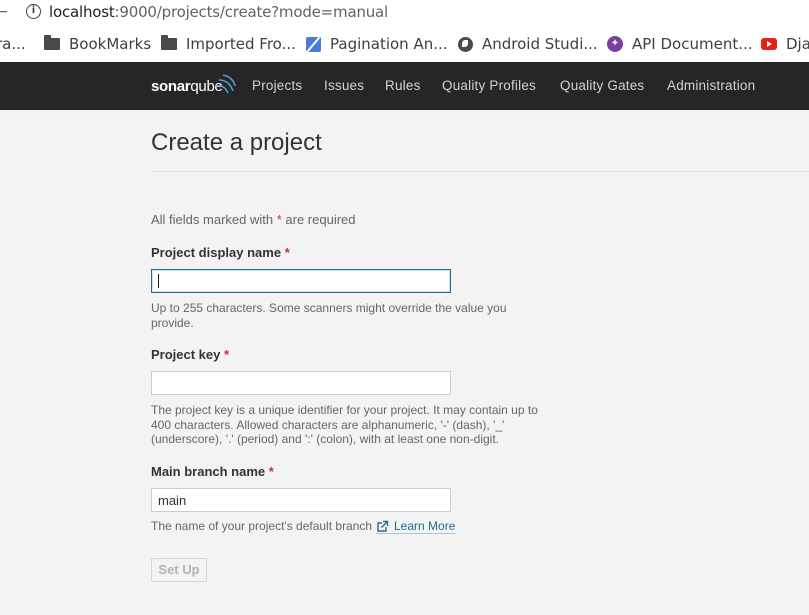  I want to click on nav-quality-profiles: Quality Profiles, so click(489, 85).